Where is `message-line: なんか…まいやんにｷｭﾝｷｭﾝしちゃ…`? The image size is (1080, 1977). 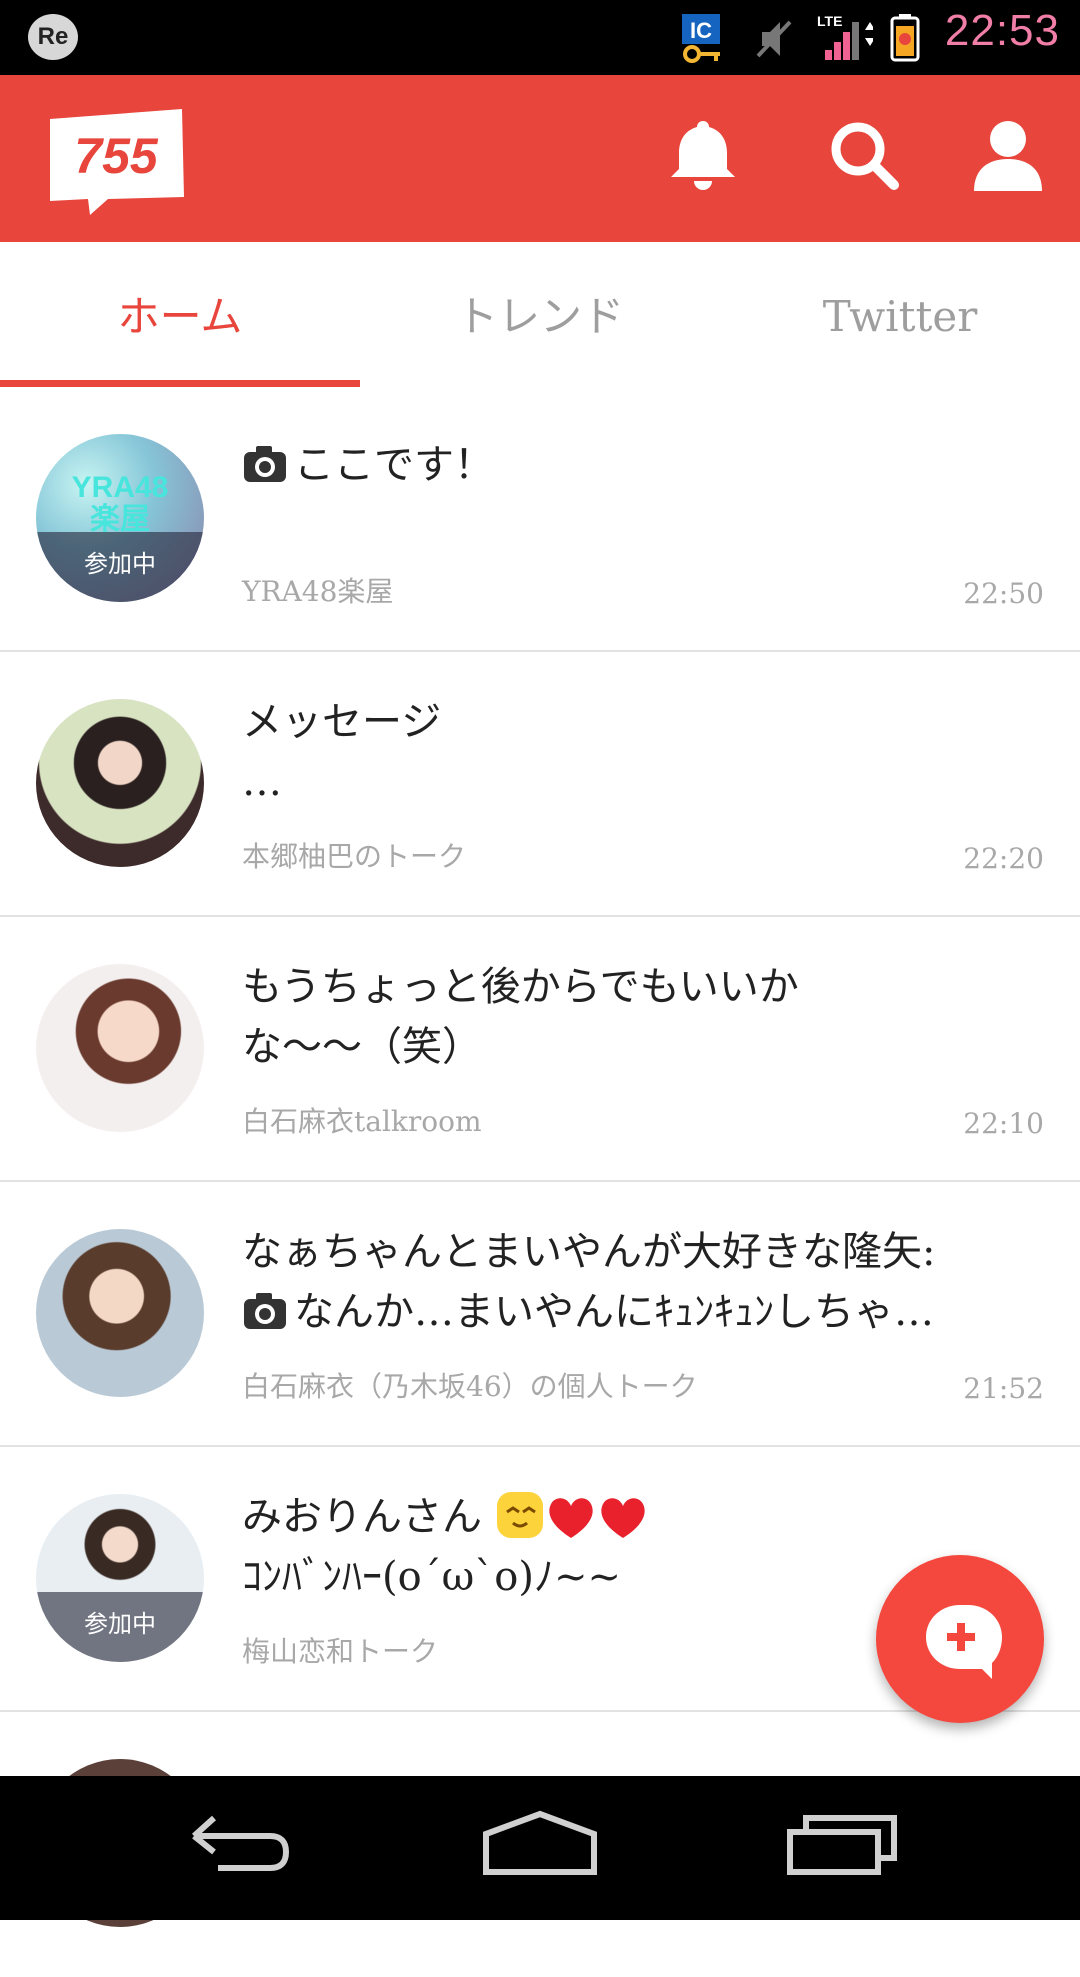 message-line: なんか…まいやんにｷｭﾝｷｭﾝしちゃ… is located at coordinates (614, 1312).